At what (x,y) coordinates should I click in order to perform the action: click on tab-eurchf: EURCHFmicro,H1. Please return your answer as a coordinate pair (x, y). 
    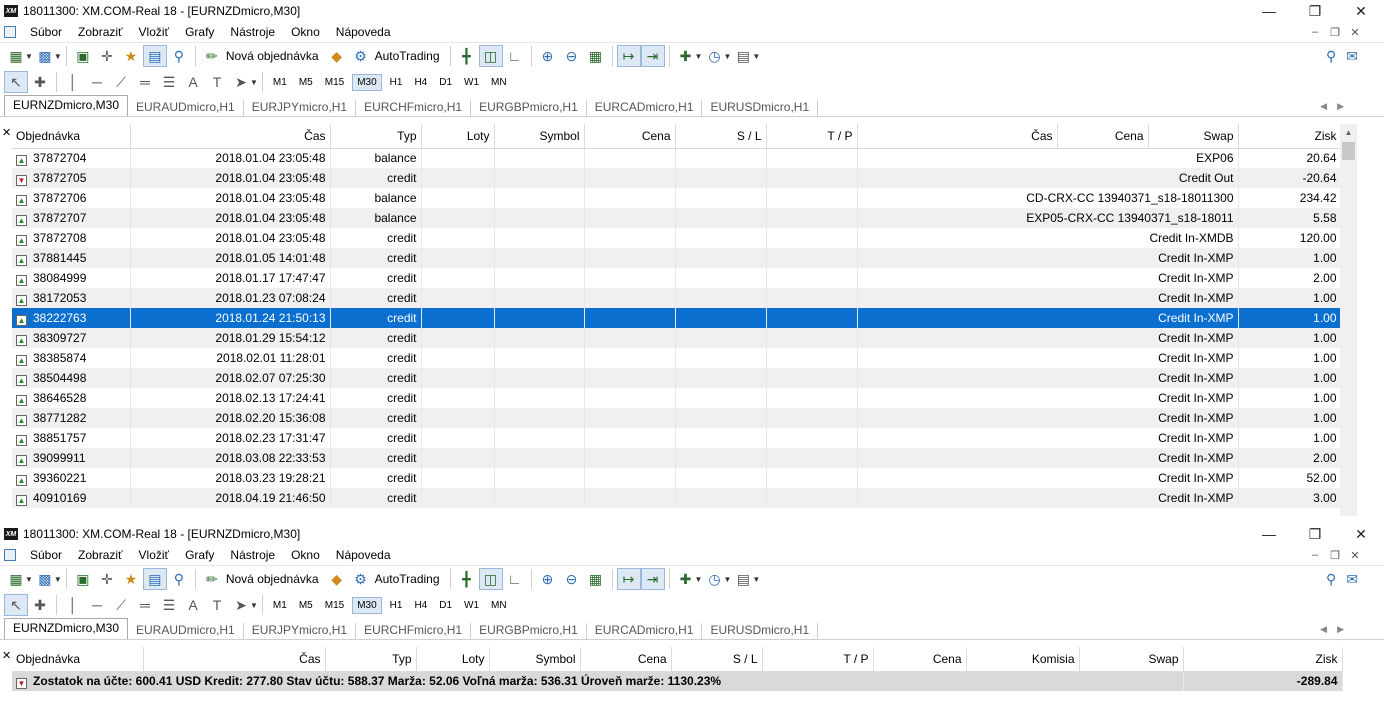
    Looking at the image, I should click on (414, 108).